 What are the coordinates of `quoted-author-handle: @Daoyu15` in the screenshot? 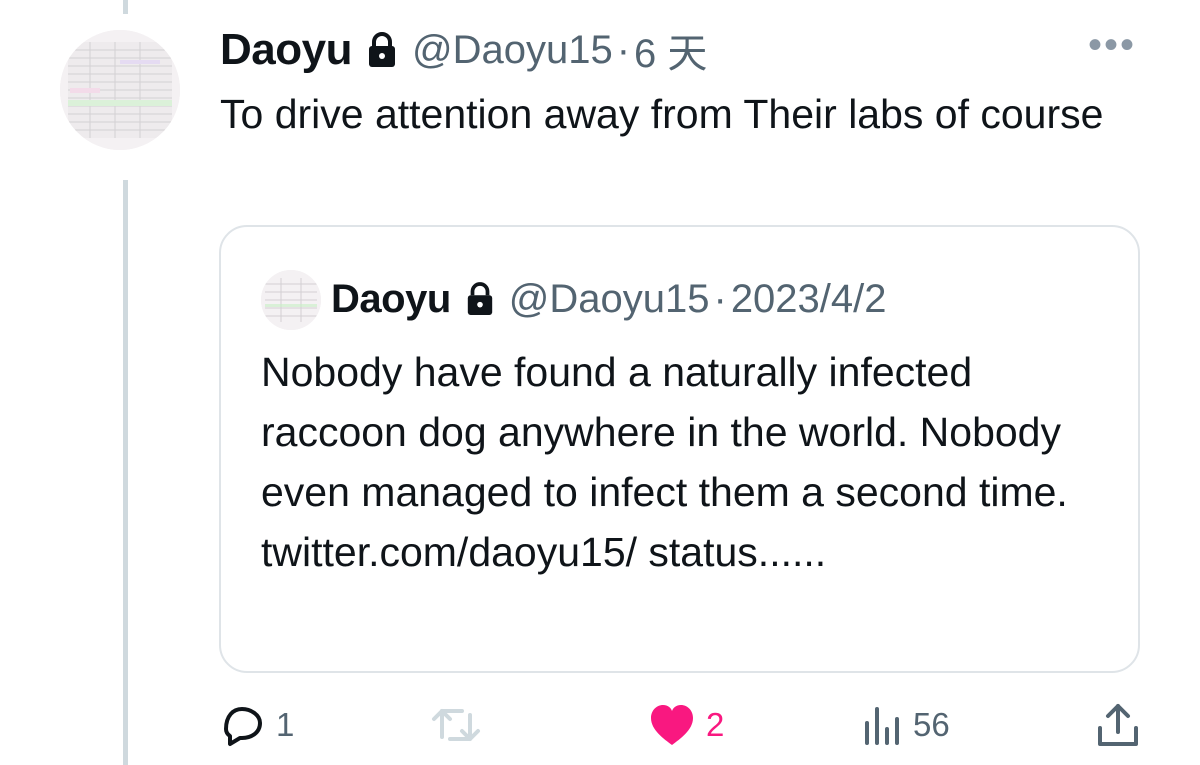 It's located at (609, 298).